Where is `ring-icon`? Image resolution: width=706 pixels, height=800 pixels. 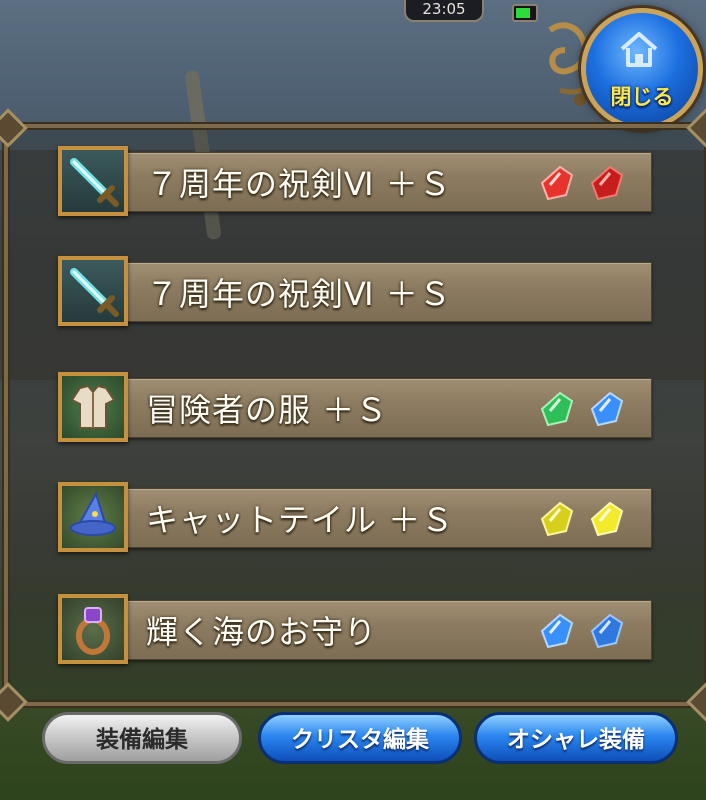
ring-icon is located at coordinates (93, 629).